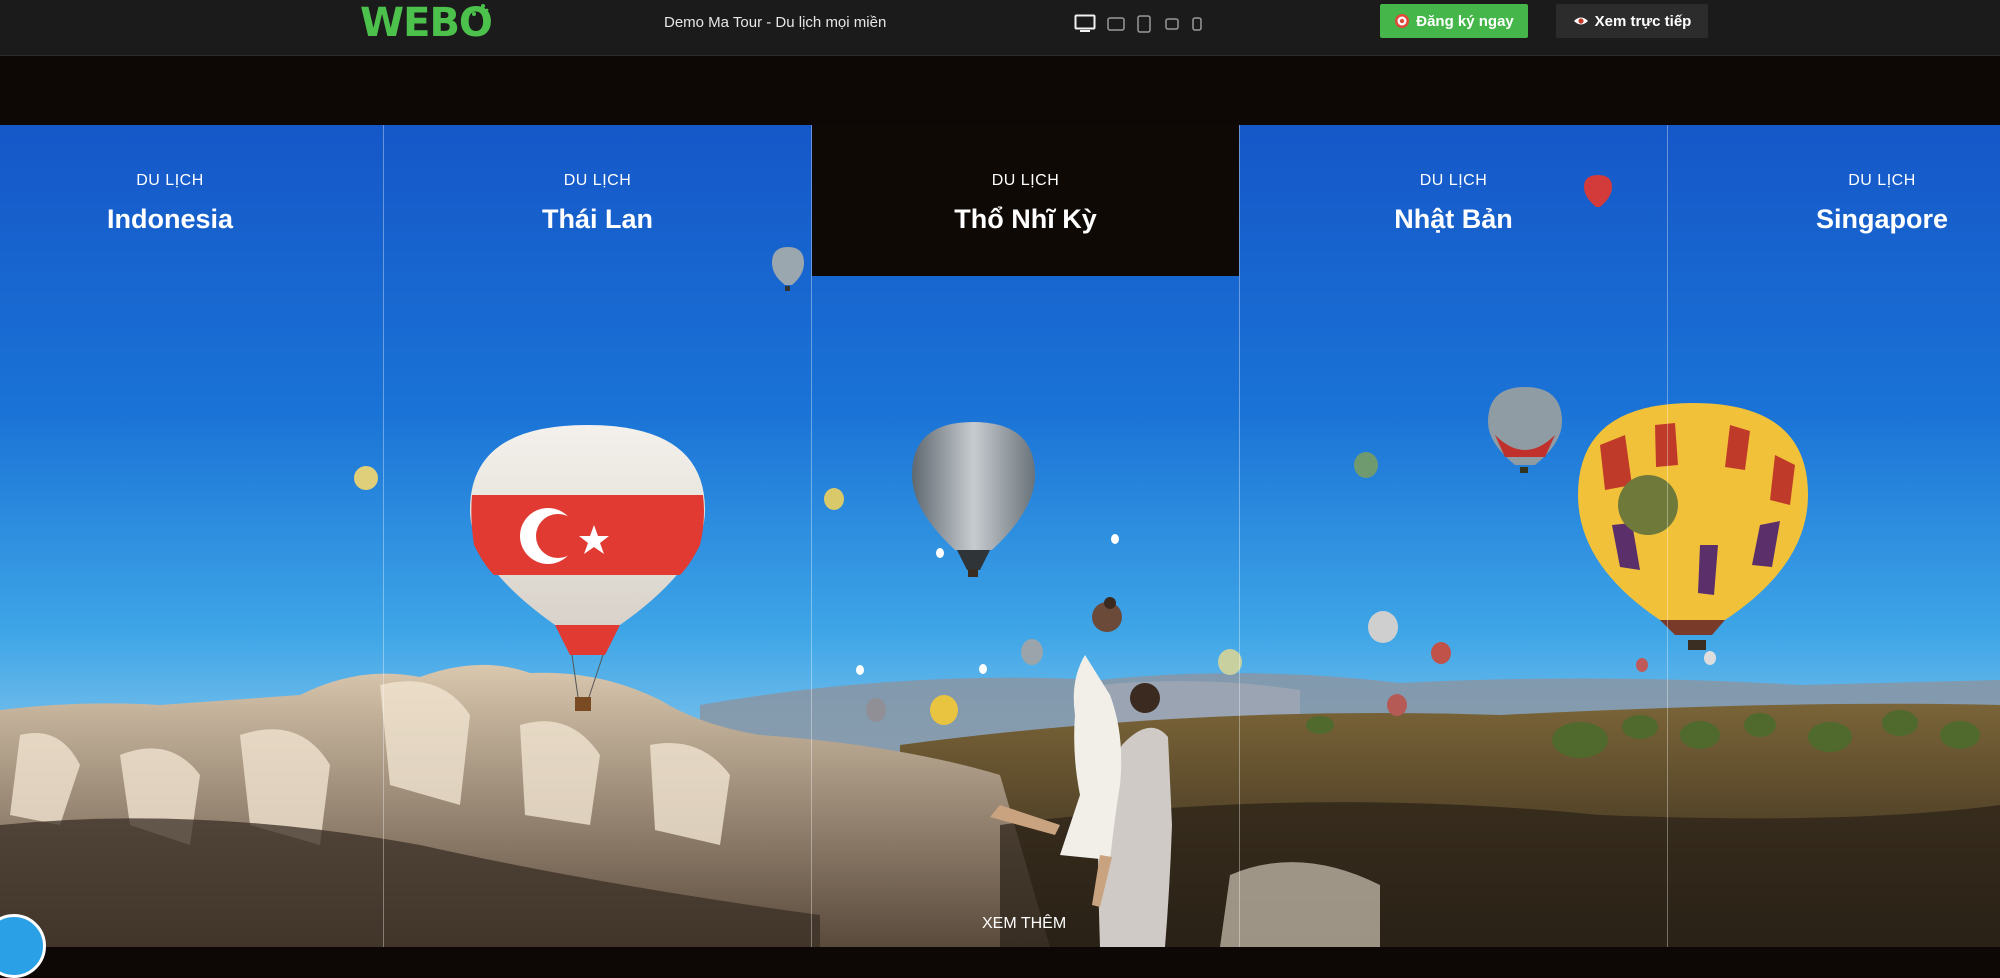  I want to click on live-preview-button: Xem trực tiếp, so click(1632, 21).